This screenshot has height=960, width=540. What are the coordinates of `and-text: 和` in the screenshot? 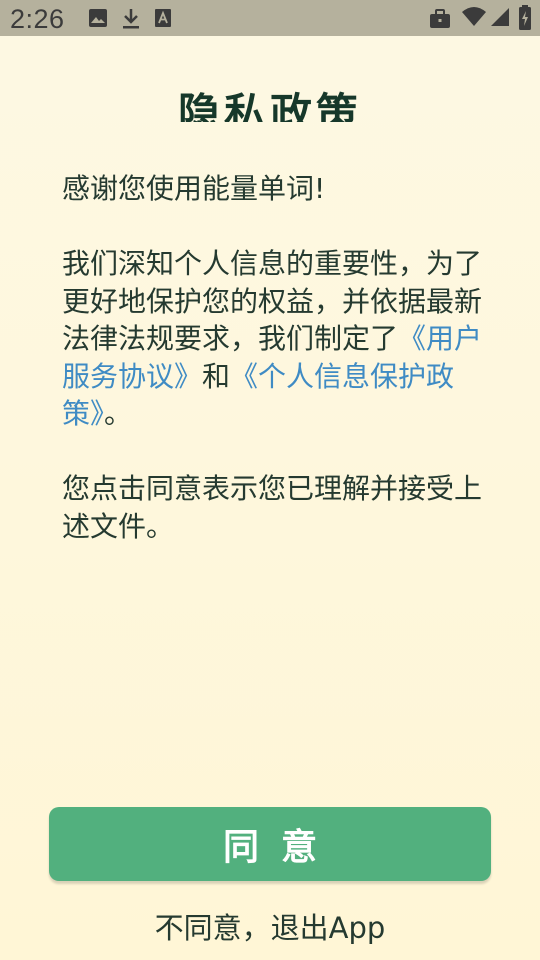 It's located at (216, 376).